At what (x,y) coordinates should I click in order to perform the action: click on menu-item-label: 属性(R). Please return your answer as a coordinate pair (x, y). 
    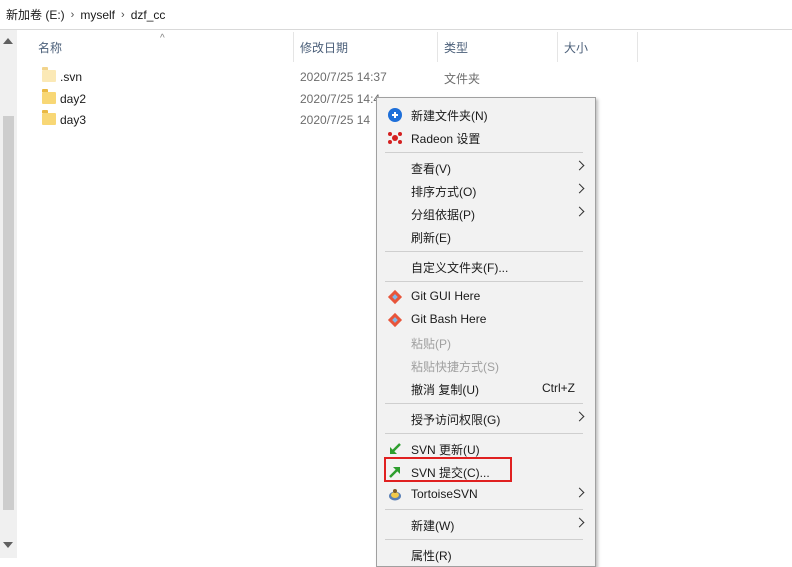
    Looking at the image, I should click on (431, 556).